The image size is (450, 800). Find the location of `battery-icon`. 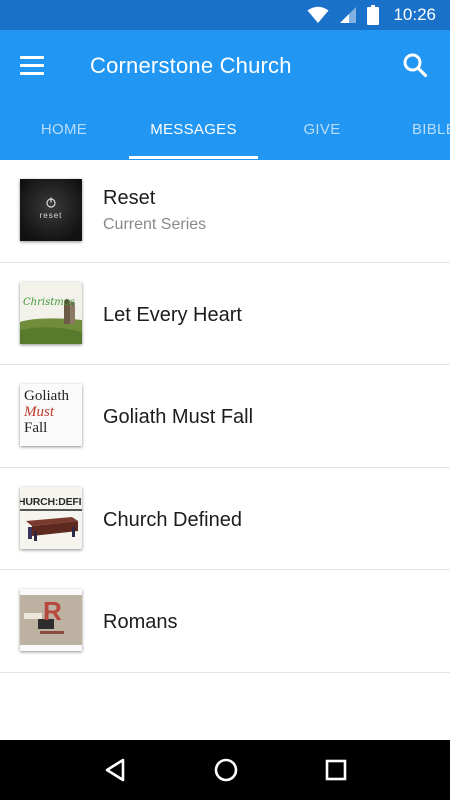

battery-icon is located at coordinates (373, 15).